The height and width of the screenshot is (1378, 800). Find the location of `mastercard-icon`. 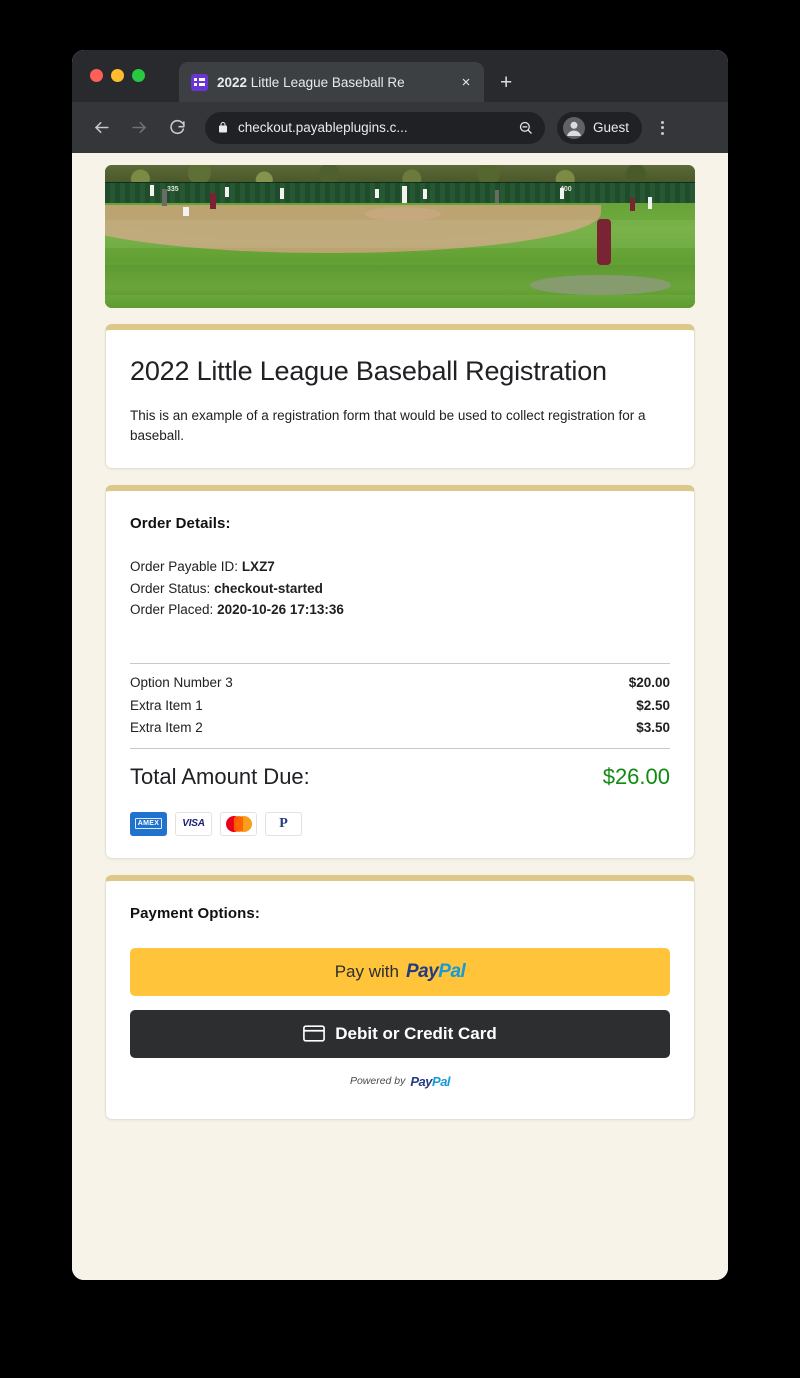

mastercard-icon is located at coordinates (238, 823).